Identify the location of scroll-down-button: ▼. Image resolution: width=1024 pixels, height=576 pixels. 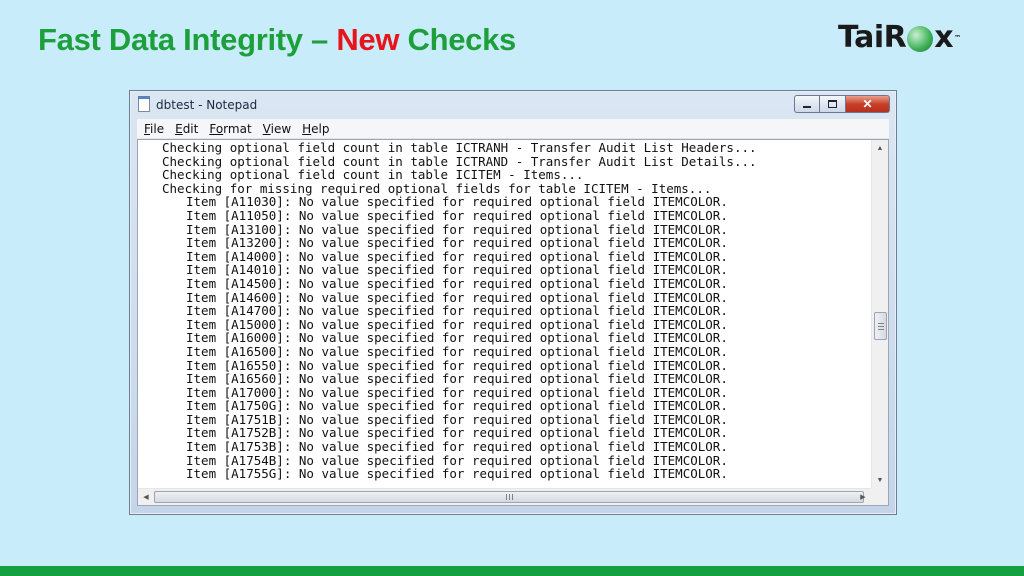
(880, 480).